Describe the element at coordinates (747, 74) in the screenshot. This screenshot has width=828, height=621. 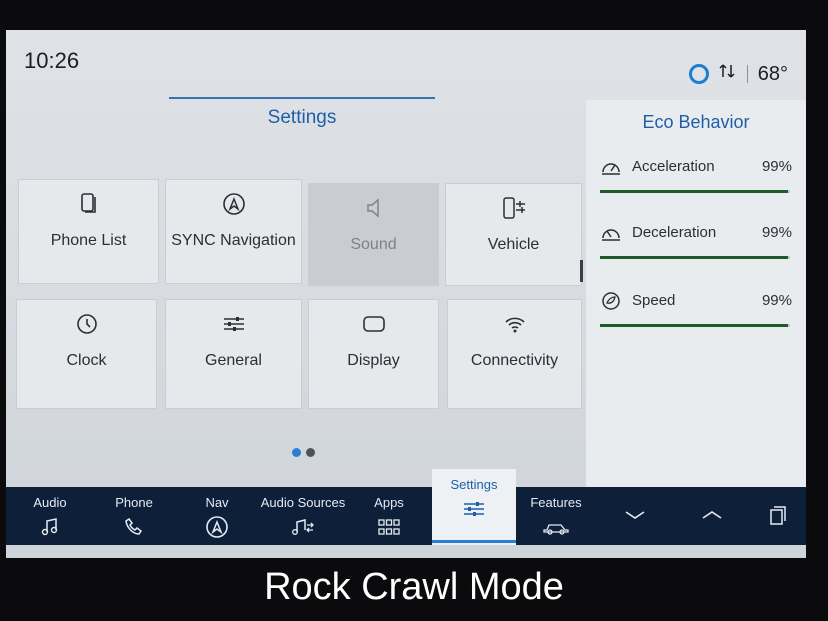
I see `divider` at that location.